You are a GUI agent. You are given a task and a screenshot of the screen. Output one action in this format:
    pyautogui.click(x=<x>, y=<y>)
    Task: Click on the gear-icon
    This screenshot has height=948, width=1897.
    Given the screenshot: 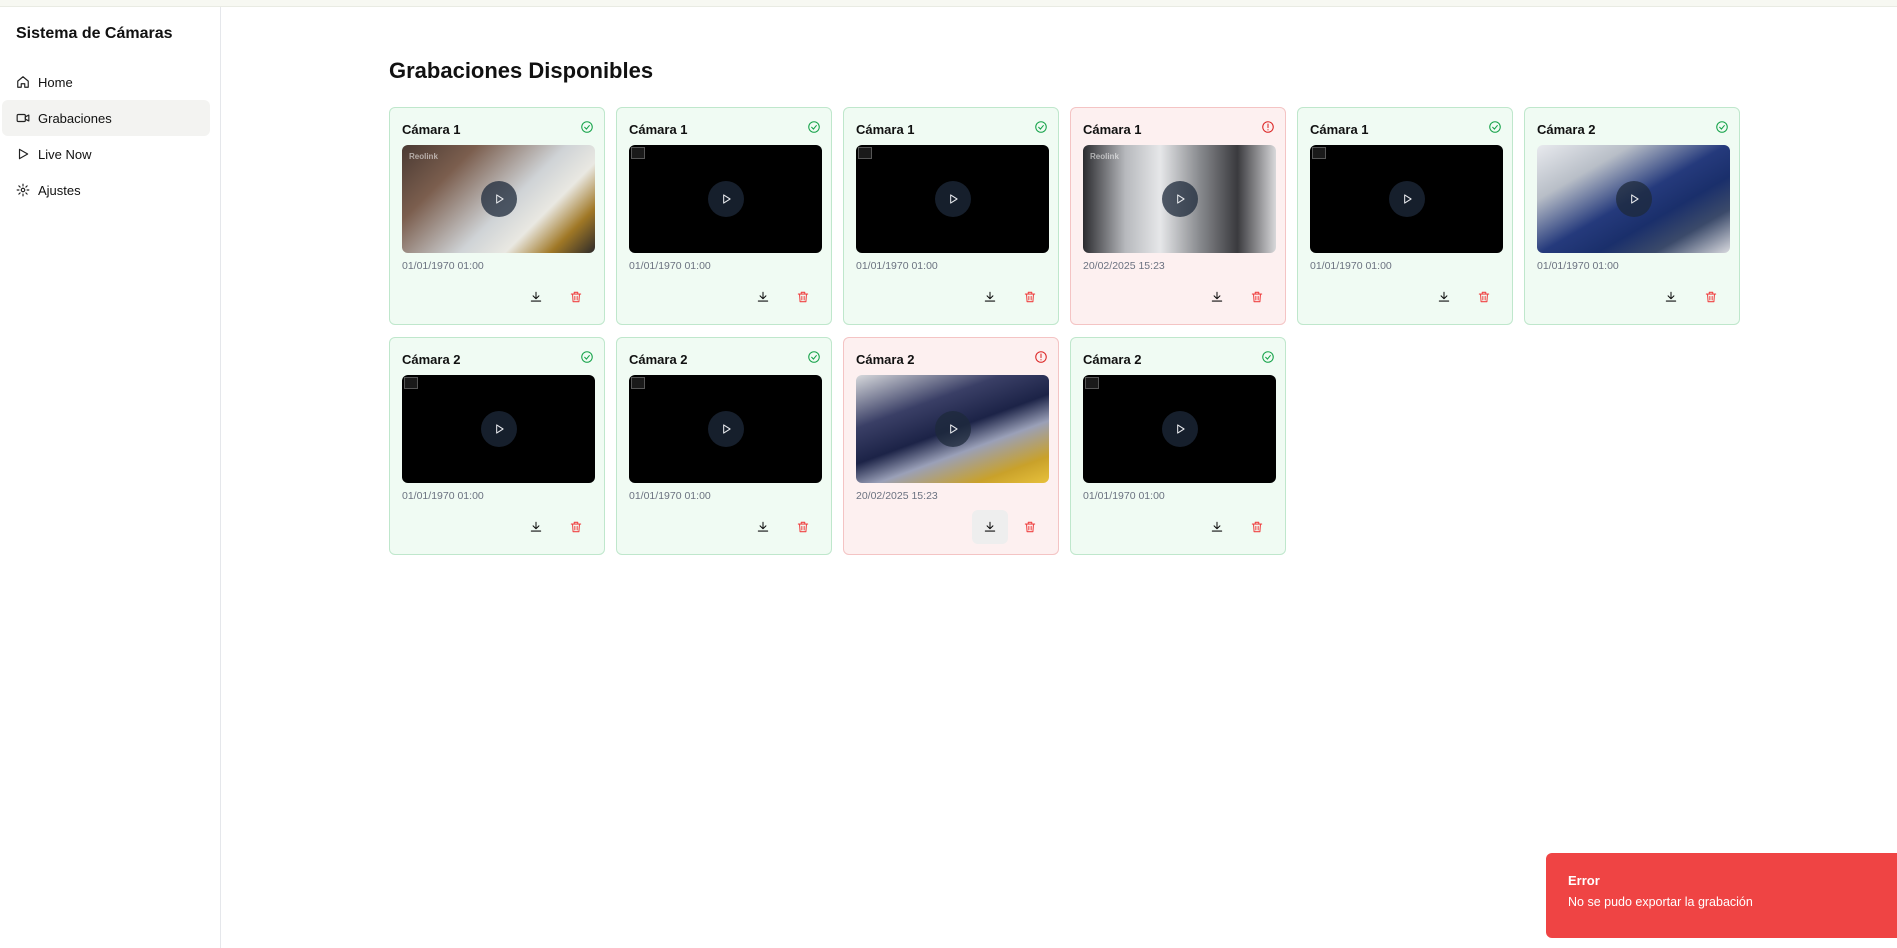 What is the action you would take?
    pyautogui.click(x=23, y=190)
    